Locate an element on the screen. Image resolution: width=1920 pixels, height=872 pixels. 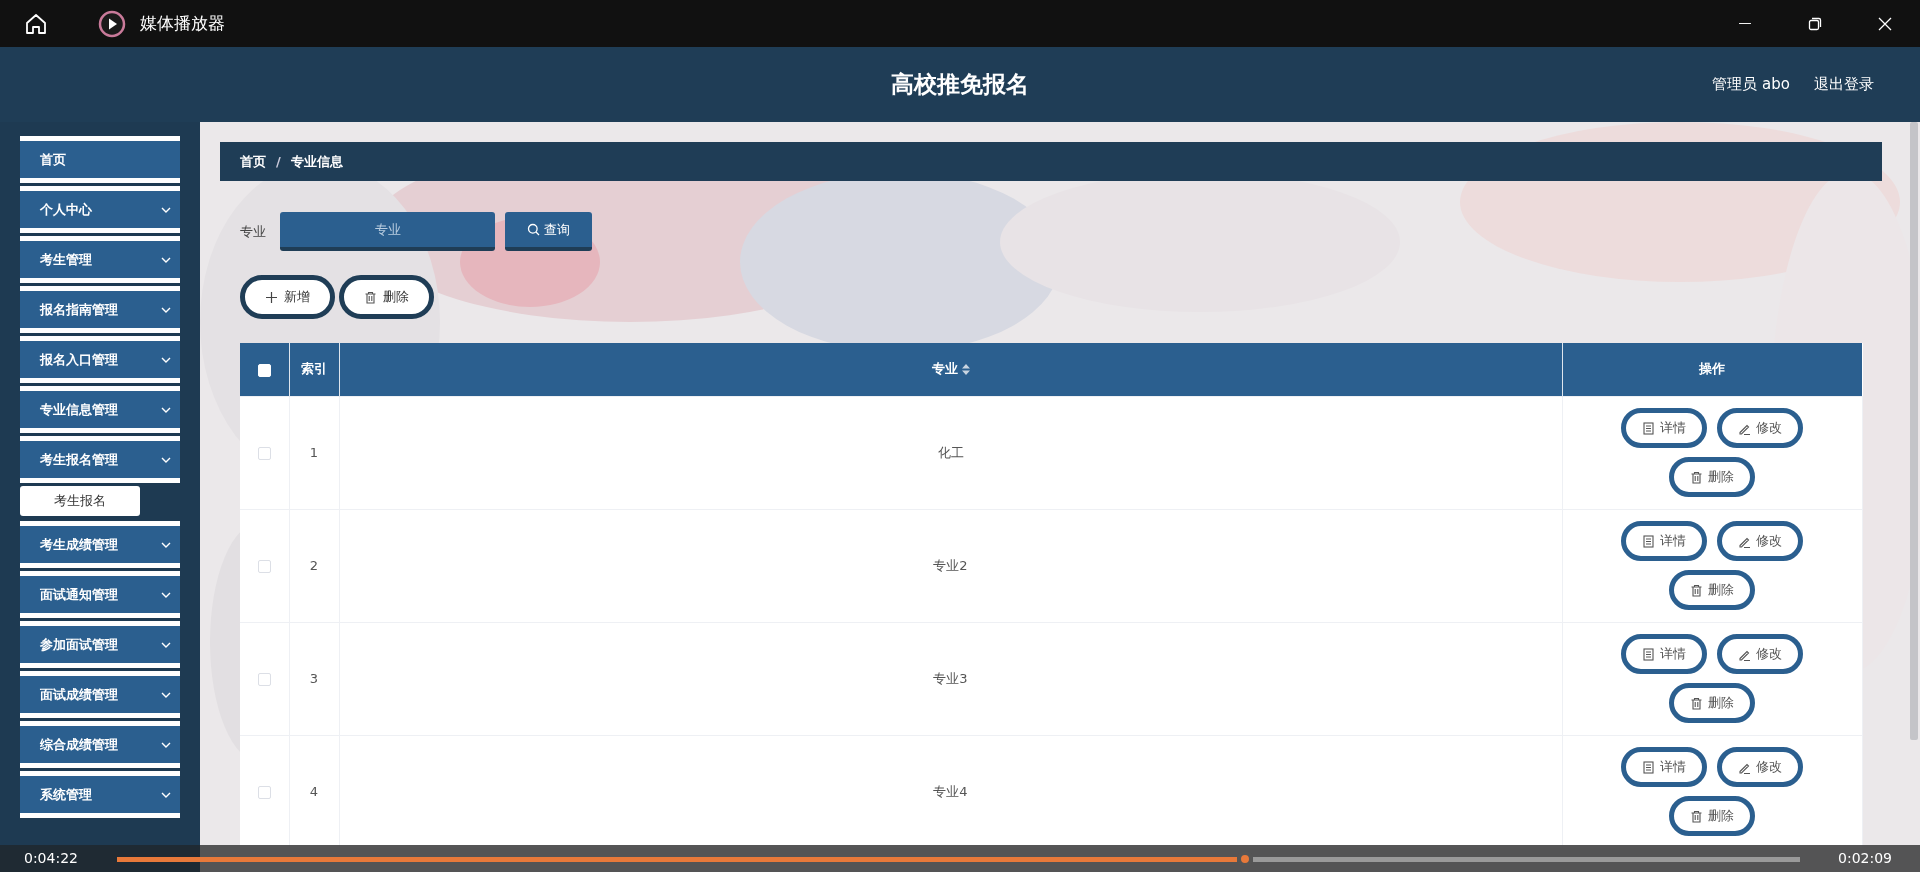
play-icon is located at coordinates (112, 23).